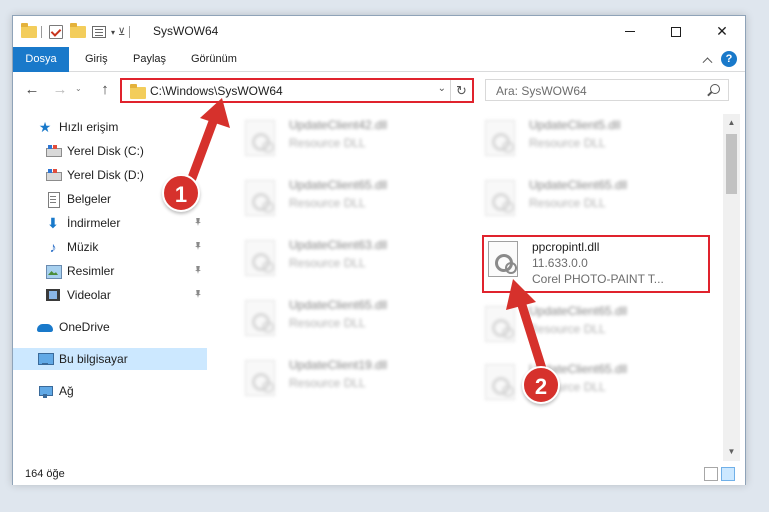 The width and height of the screenshot is (769, 512). What do you see at coordinates (214, 59) in the screenshot?
I see `tab-view: Görünüm` at bounding box center [214, 59].